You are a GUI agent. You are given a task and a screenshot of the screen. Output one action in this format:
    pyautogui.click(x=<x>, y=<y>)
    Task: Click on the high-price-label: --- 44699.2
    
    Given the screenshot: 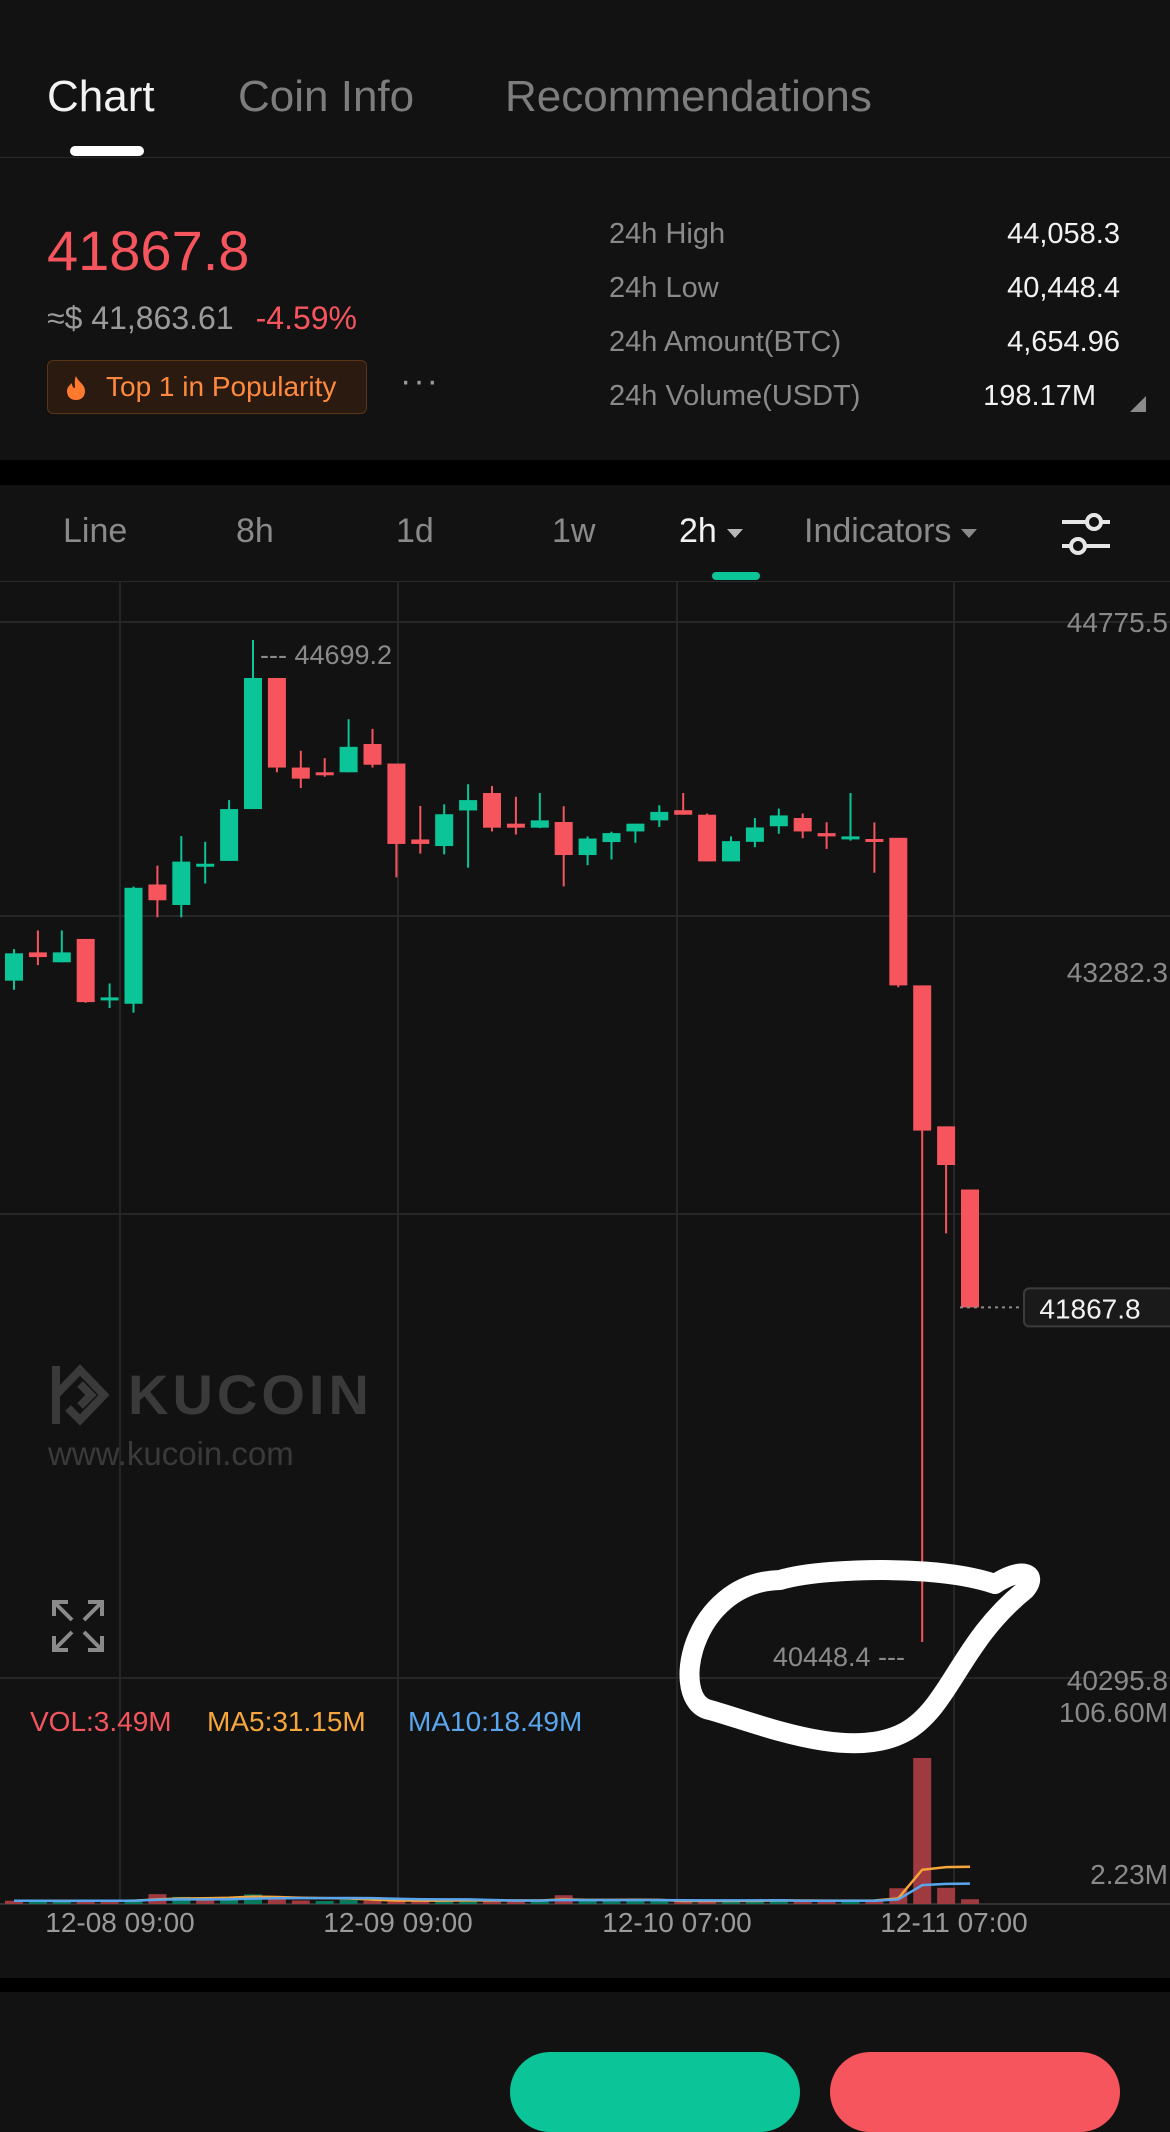 What is the action you would take?
    pyautogui.click(x=326, y=655)
    